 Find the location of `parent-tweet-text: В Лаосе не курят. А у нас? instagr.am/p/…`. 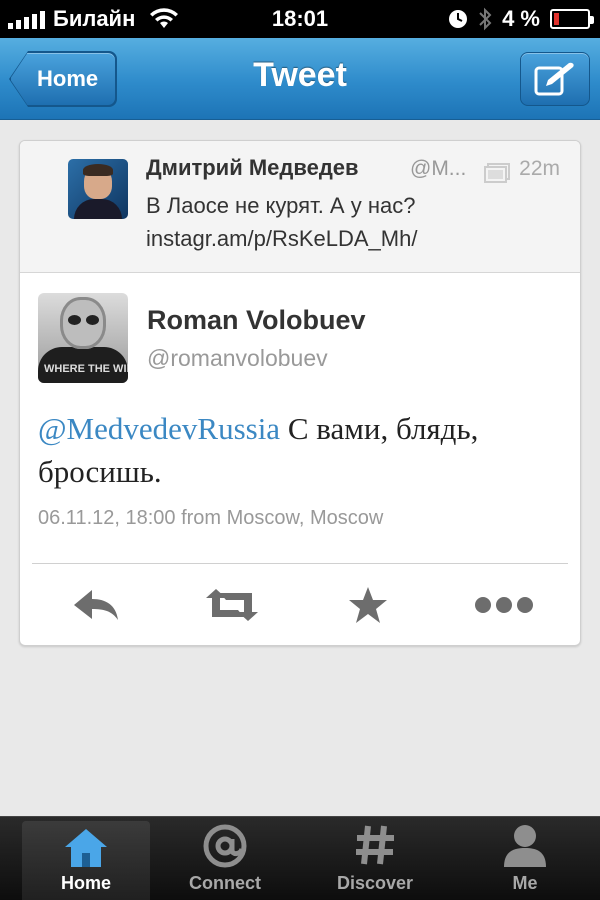

parent-tweet-text: В Лаосе не курят. А у нас? instagr.am/p/… is located at coordinates (281, 222).